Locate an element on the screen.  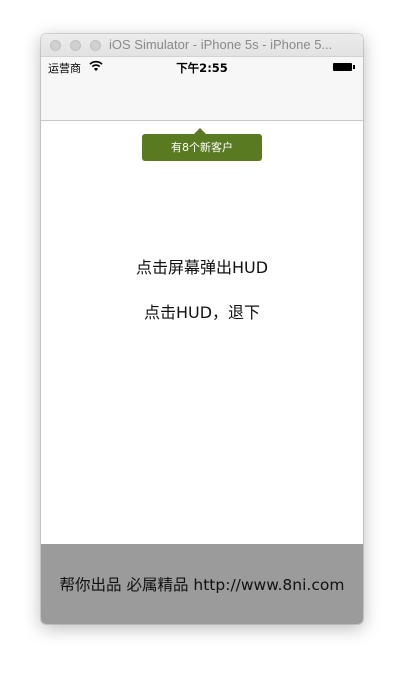
footer-banner: 帮你出品 必属精品 http://www.8ni.com is located at coordinates (202, 584).